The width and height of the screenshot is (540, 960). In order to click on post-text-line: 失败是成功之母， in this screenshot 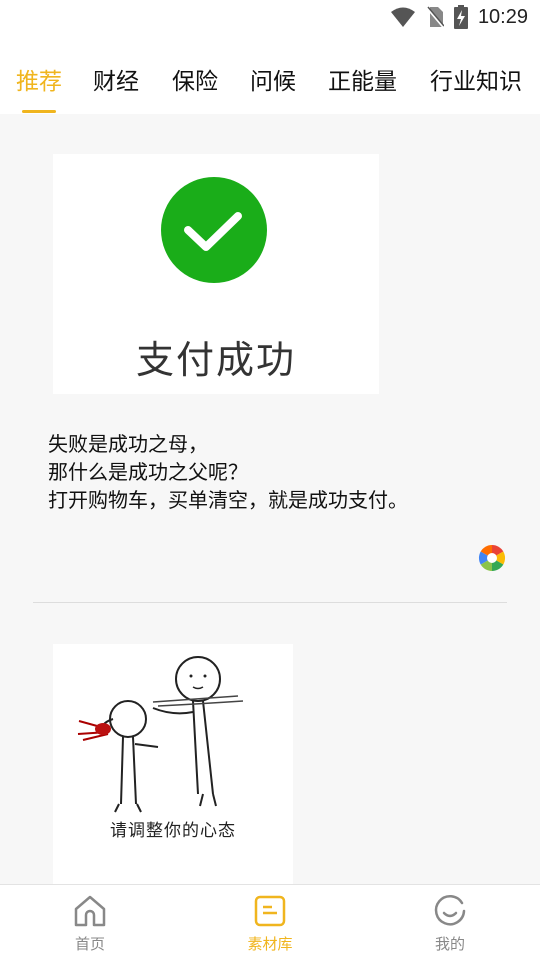, I will do `click(128, 444)`.